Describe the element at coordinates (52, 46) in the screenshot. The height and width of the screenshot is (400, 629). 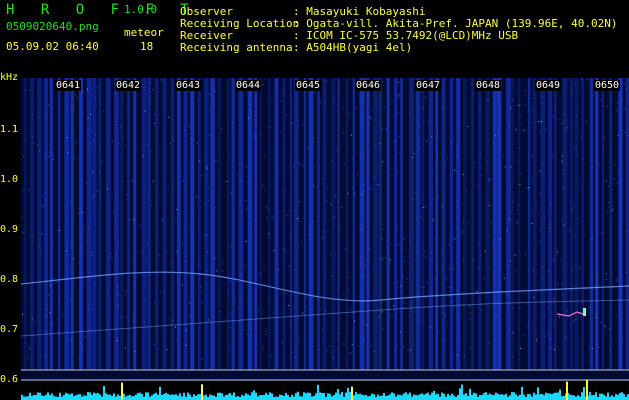
I see `datetime: 05.09.02 06:40` at that location.